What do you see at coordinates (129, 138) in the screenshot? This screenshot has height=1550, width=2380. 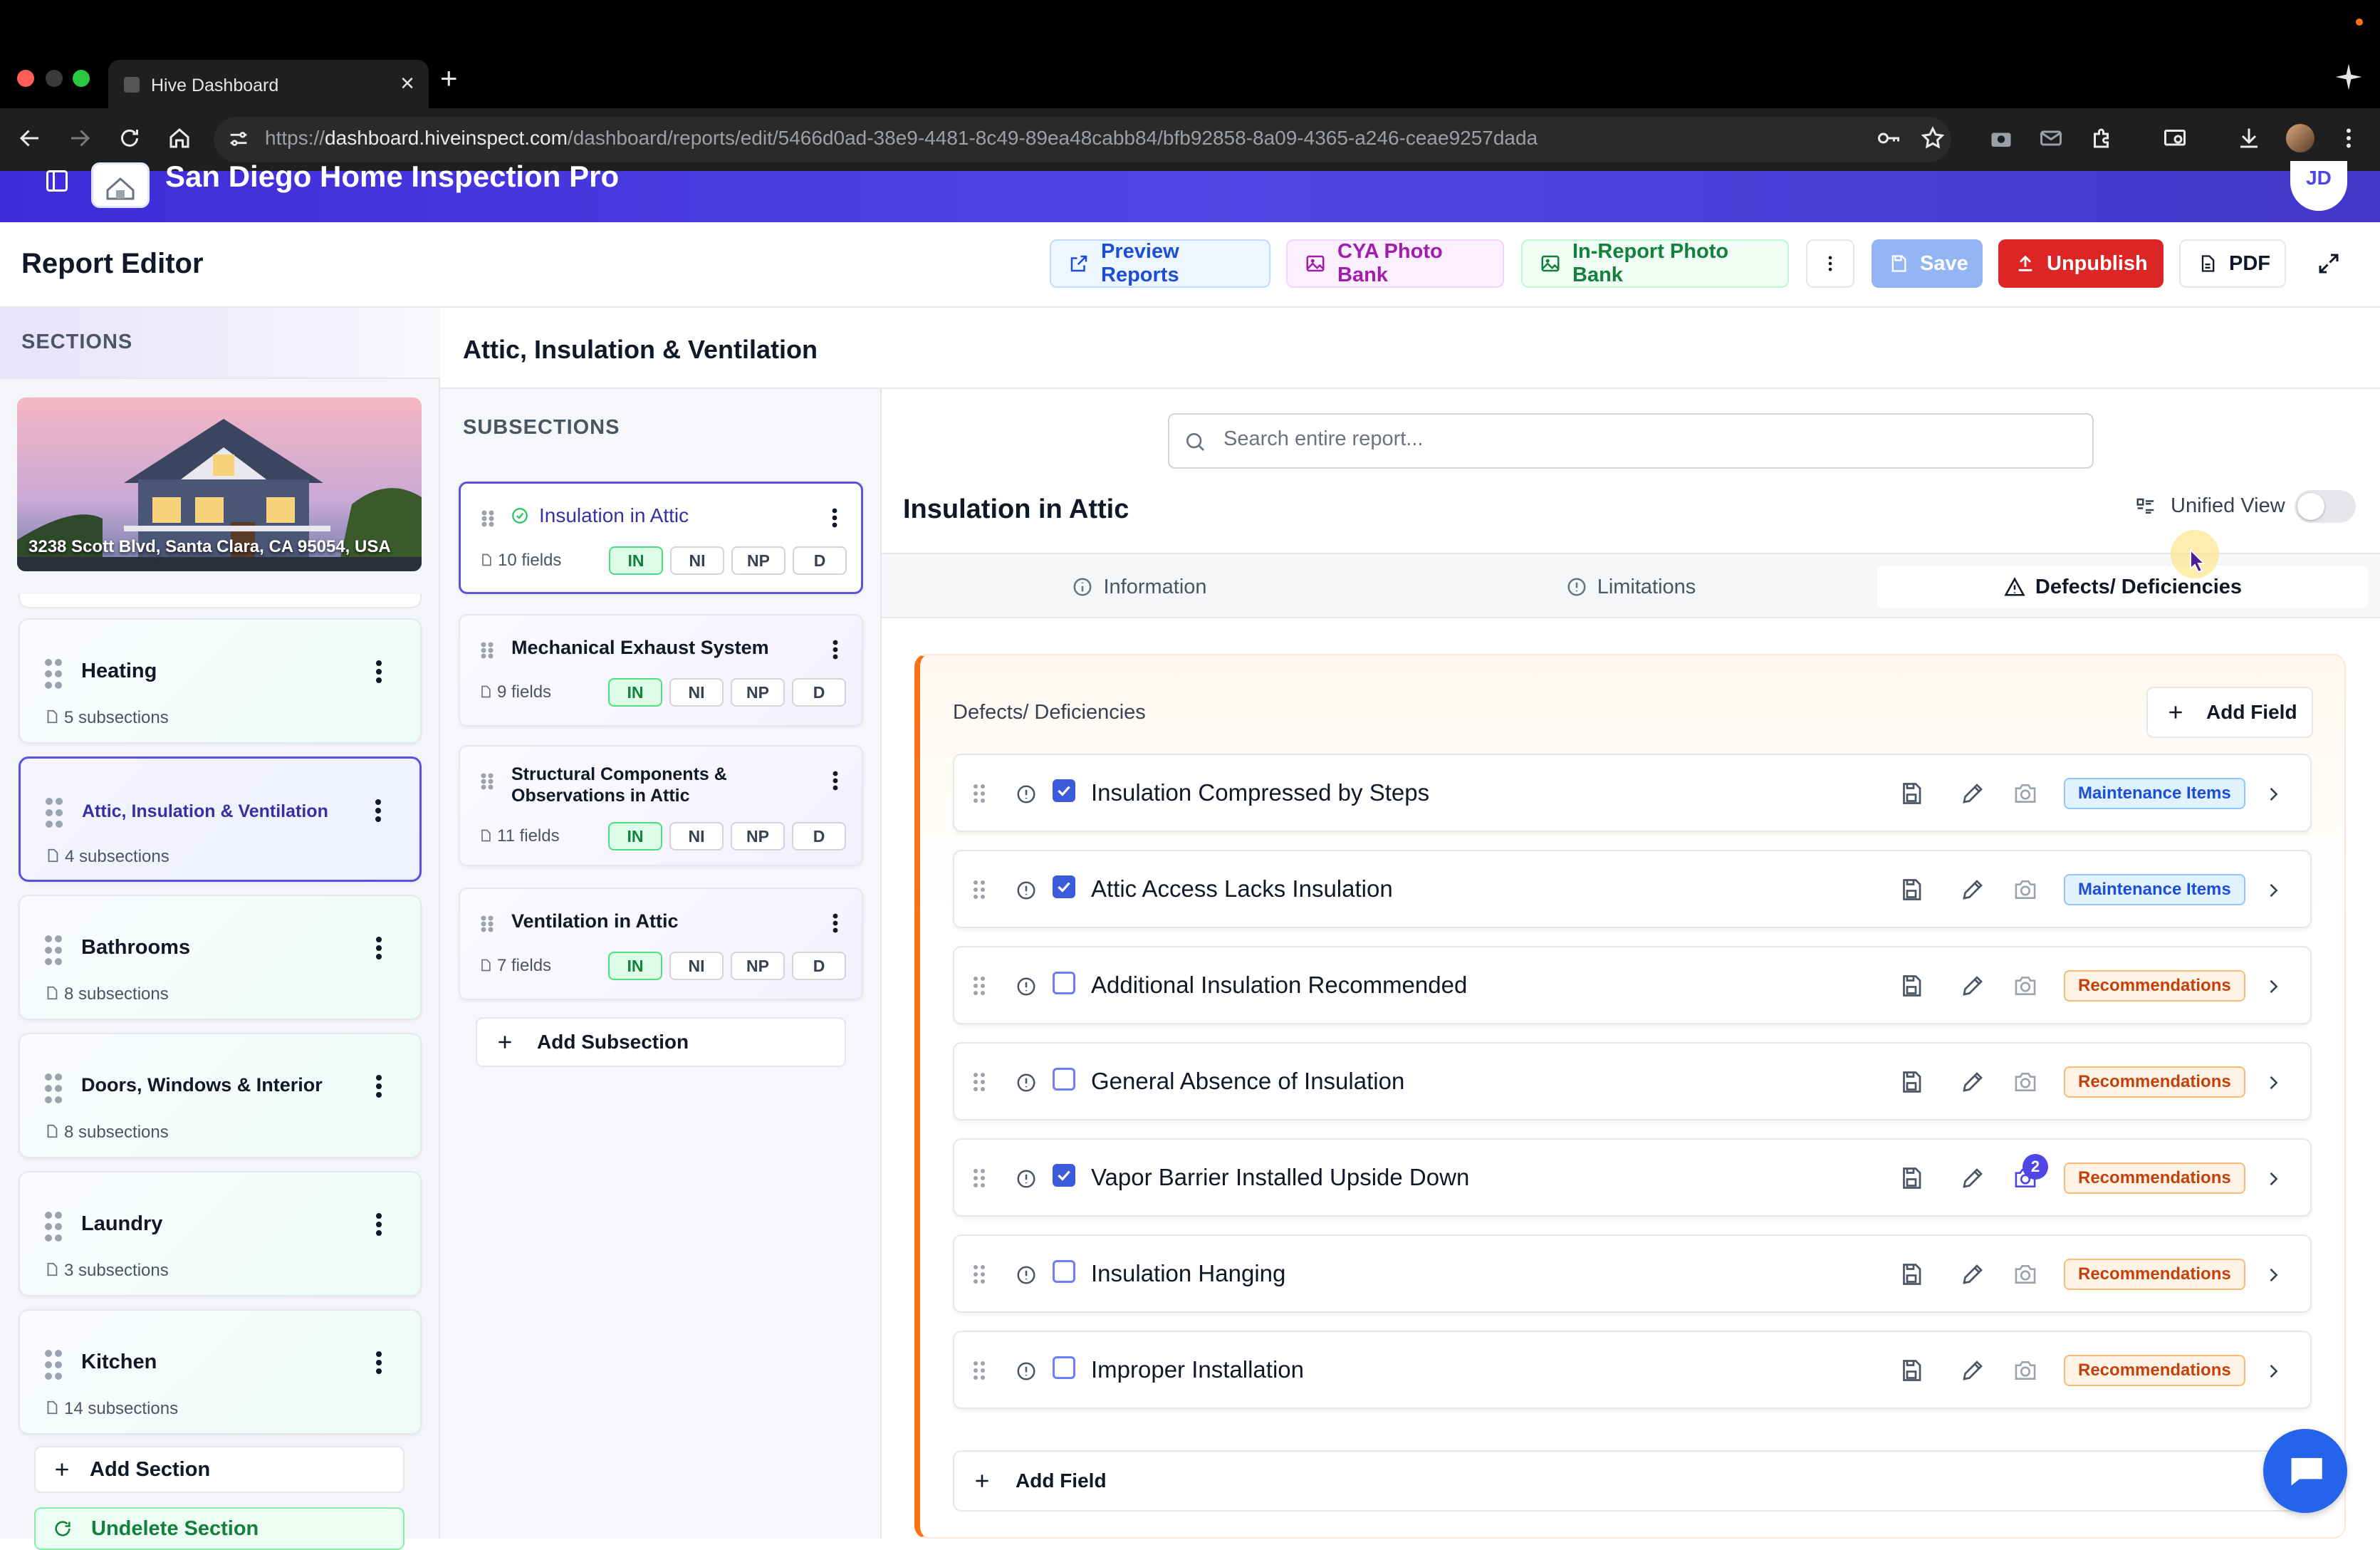 I see `reload-icon` at bounding box center [129, 138].